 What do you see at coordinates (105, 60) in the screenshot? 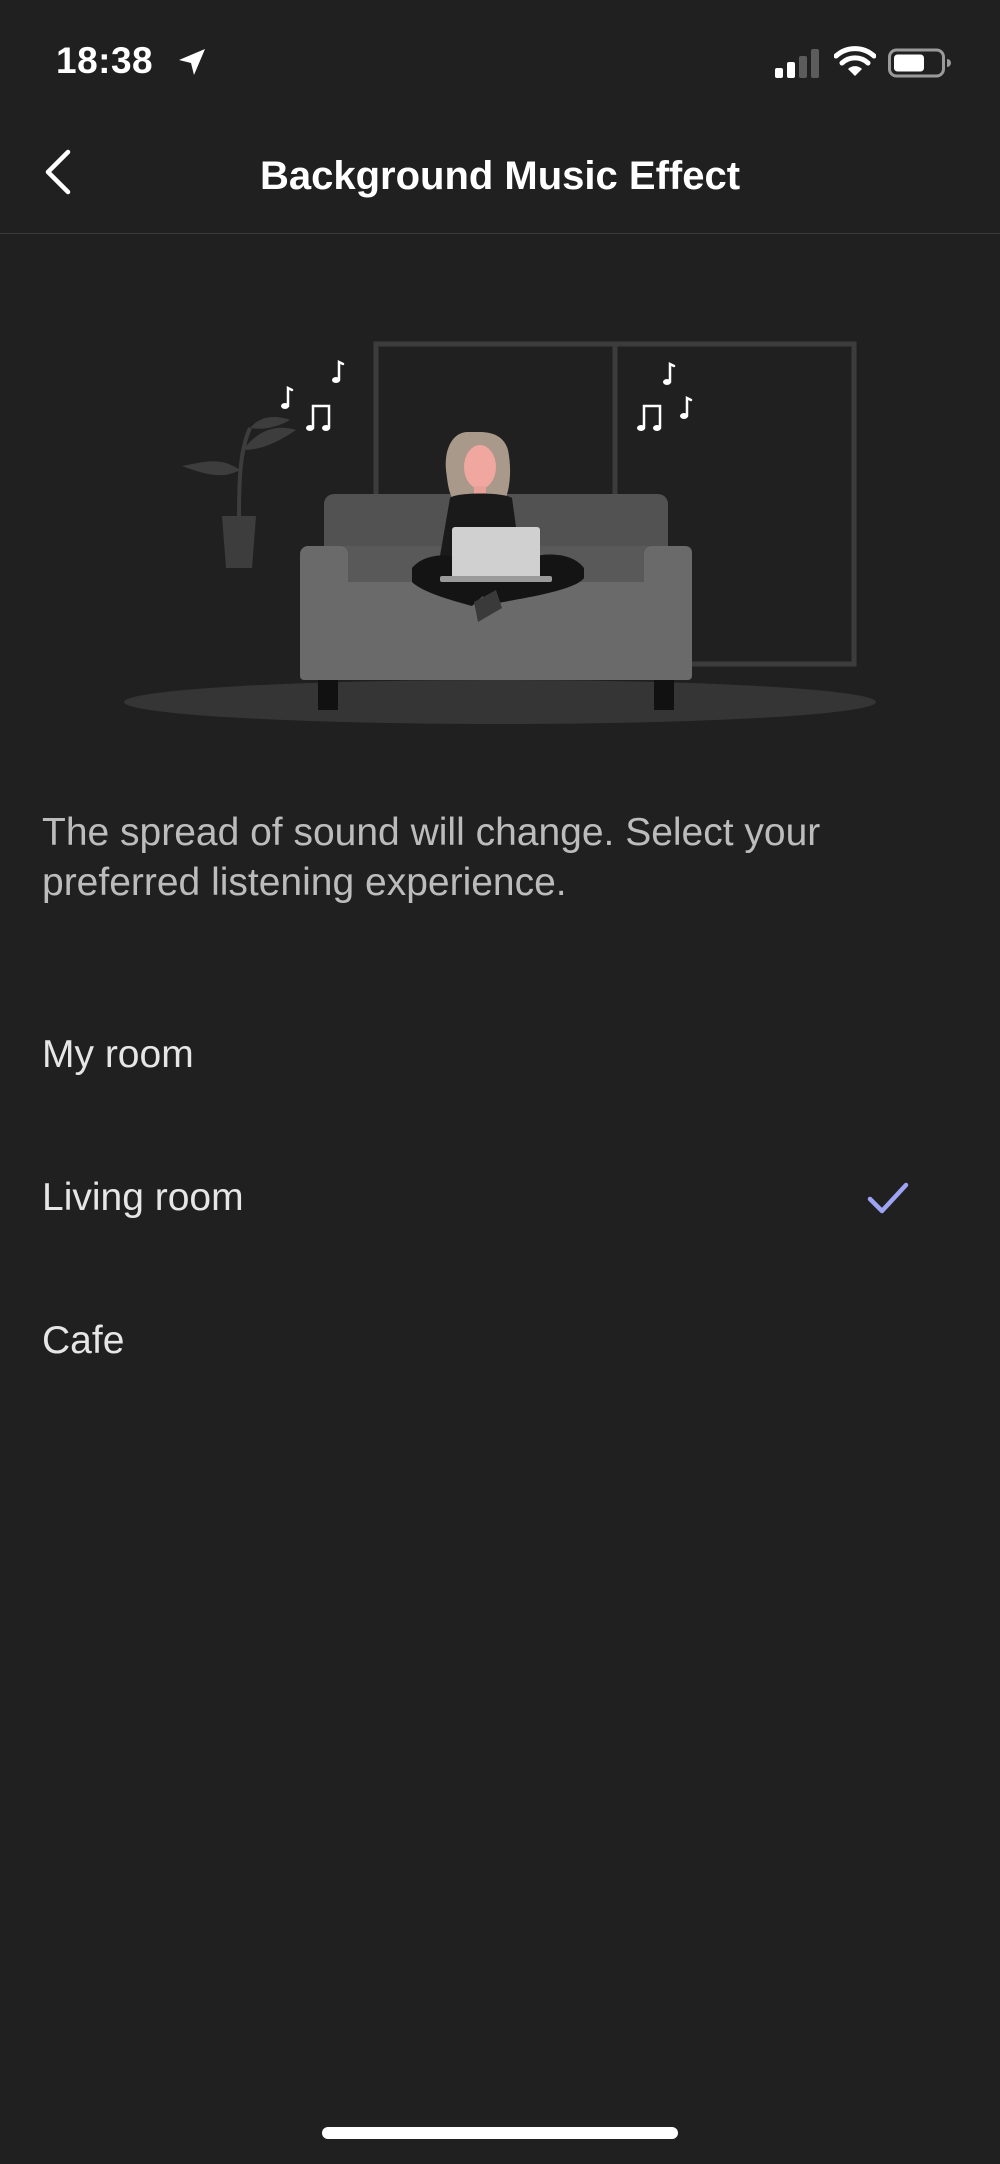
I see `status-time: 18:38` at bounding box center [105, 60].